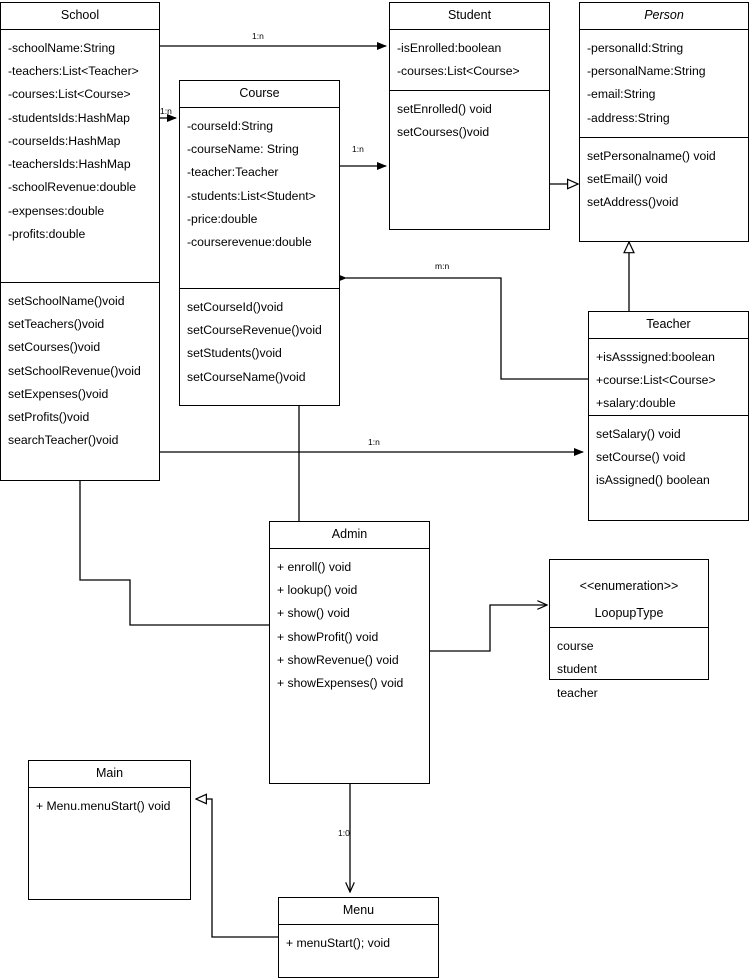  I want to click on edge-label-admin-menu: 1:0, so click(344, 833).